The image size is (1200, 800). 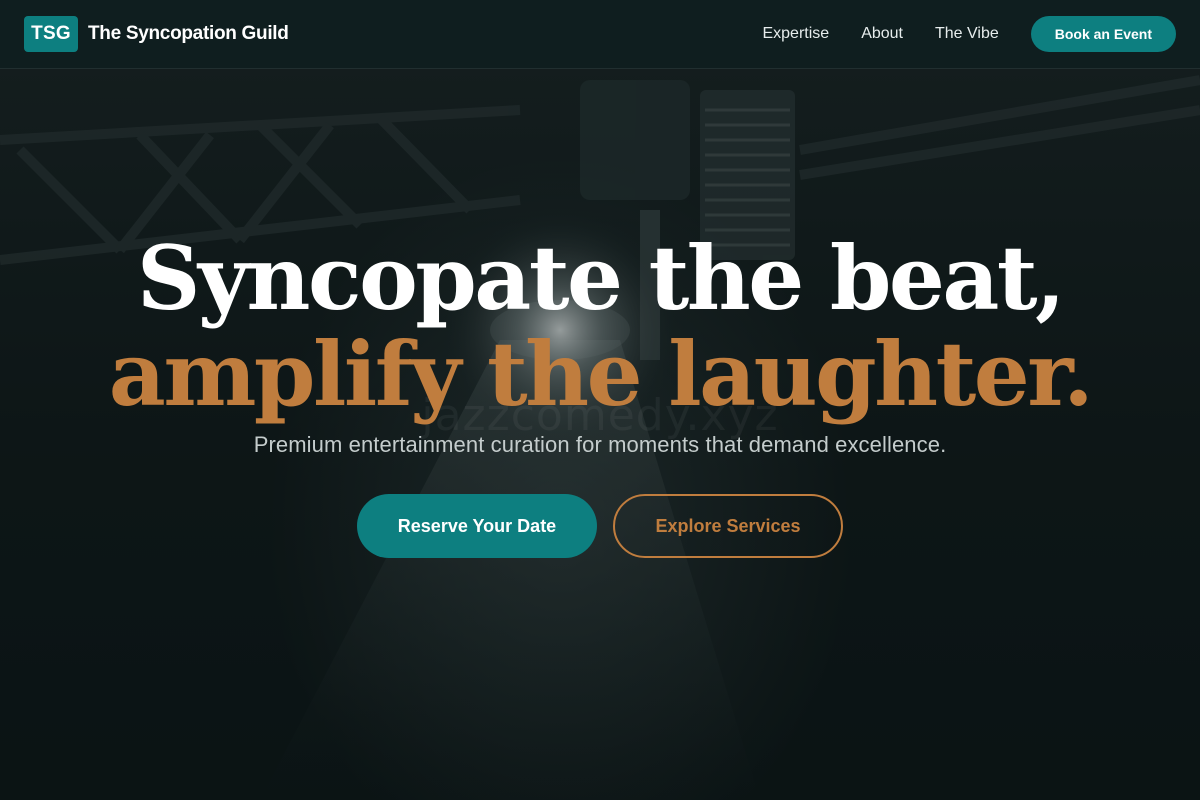 I want to click on reserve-your-date-button: Reserve Your Date, so click(x=477, y=526).